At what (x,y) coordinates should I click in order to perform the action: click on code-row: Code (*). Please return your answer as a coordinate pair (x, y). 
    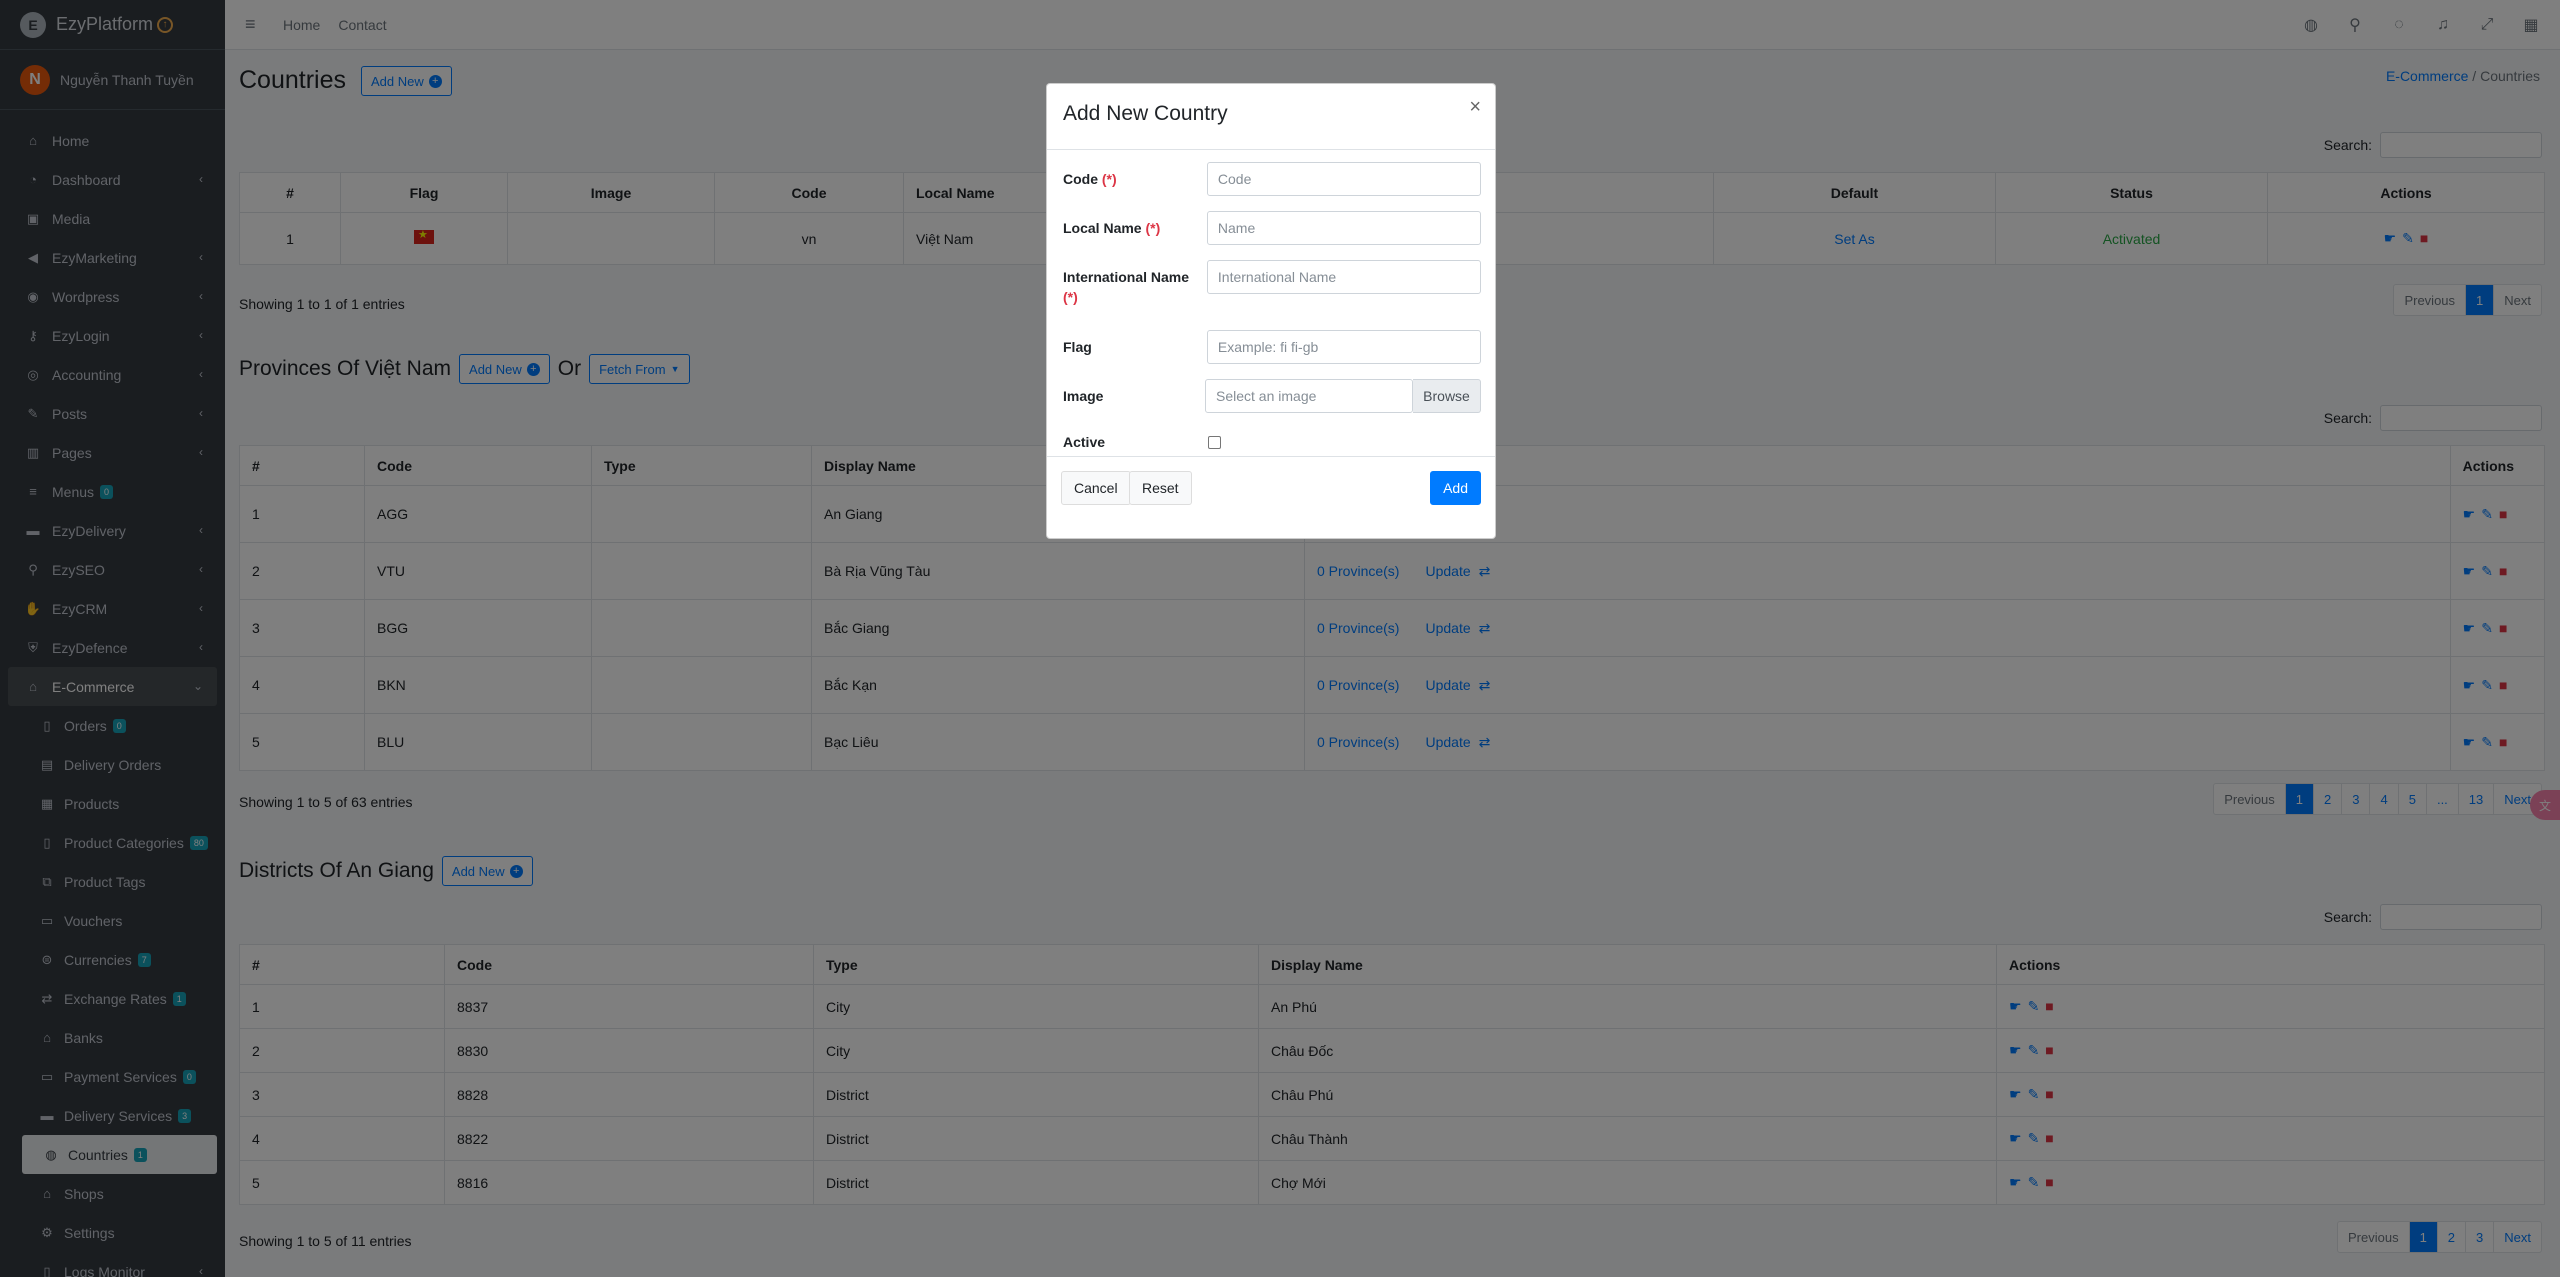
    Looking at the image, I should click on (1272, 179).